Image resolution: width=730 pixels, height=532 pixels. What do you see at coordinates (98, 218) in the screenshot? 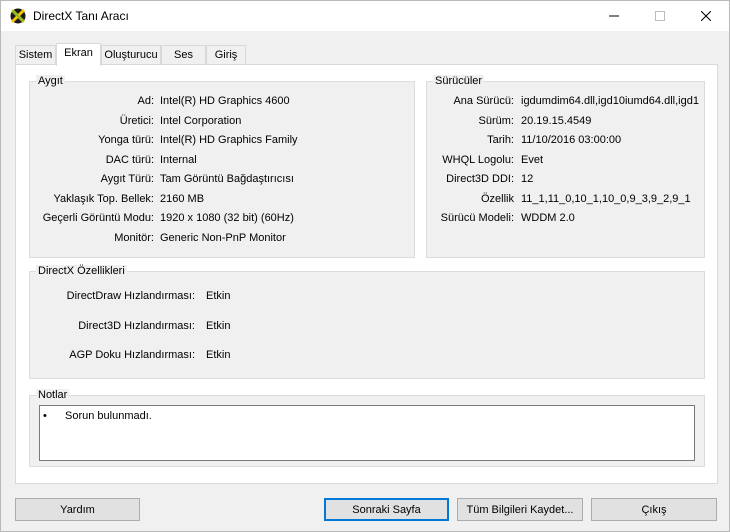
I see `device-key: Geçerli Görüntü Modu:` at bounding box center [98, 218].